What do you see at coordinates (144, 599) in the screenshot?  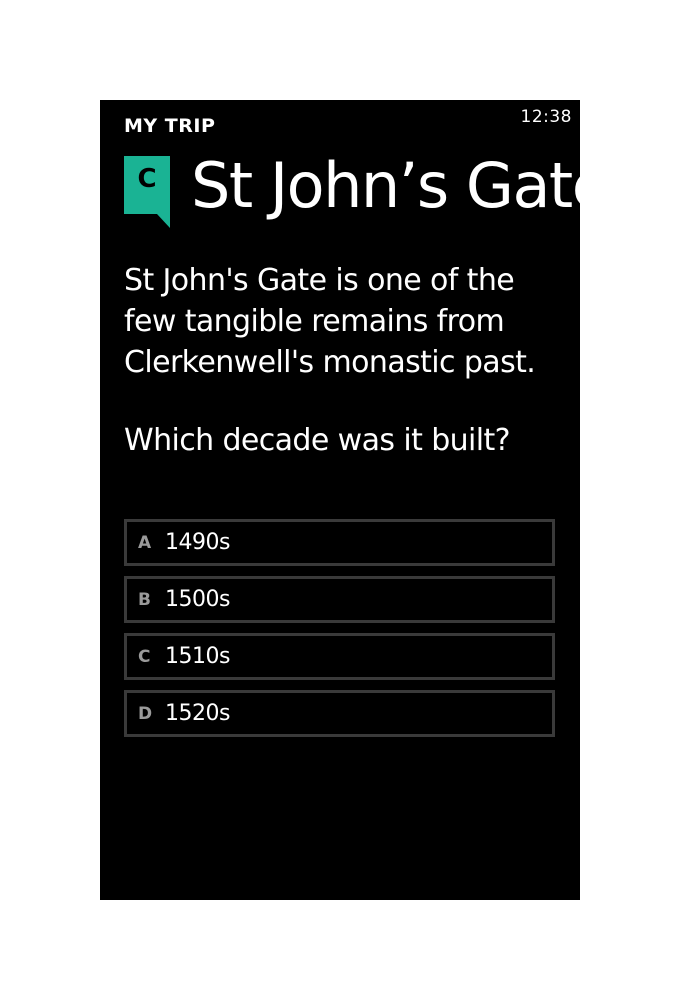 I see `answer-letter: B` at bounding box center [144, 599].